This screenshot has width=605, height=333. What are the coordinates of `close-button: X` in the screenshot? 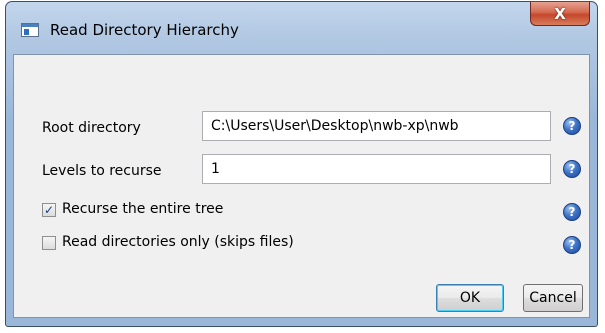 It's located at (560, 14).